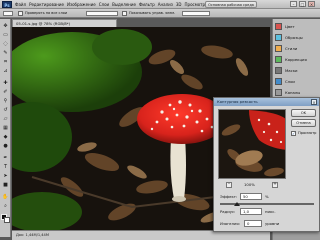 This screenshot has height=240, width=320. What do you see at coordinates (307, 133) in the screenshot?
I see `preview-checkbox-label: Просмотр` at bounding box center [307, 133].